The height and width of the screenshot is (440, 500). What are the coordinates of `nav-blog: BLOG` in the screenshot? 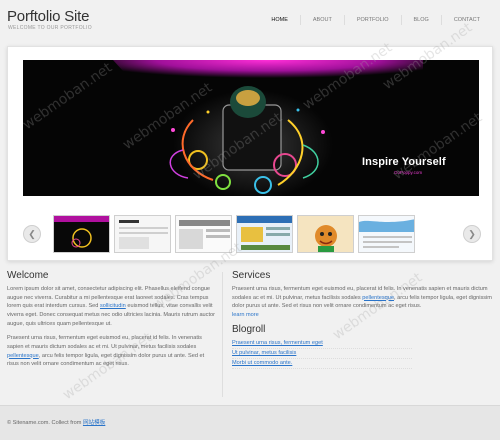 It's located at (420, 20).